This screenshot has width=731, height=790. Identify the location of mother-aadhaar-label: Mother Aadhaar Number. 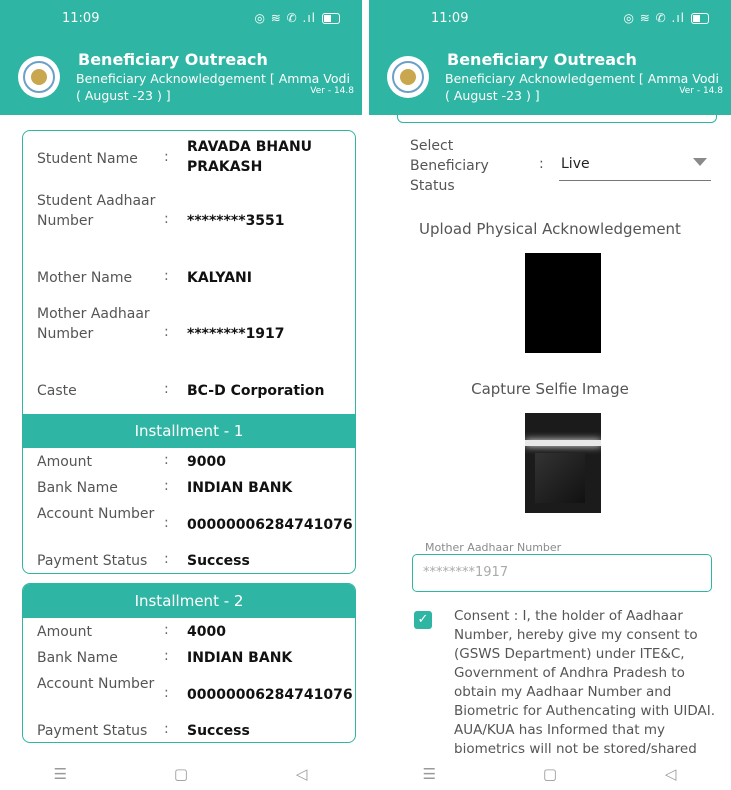
(93, 324).